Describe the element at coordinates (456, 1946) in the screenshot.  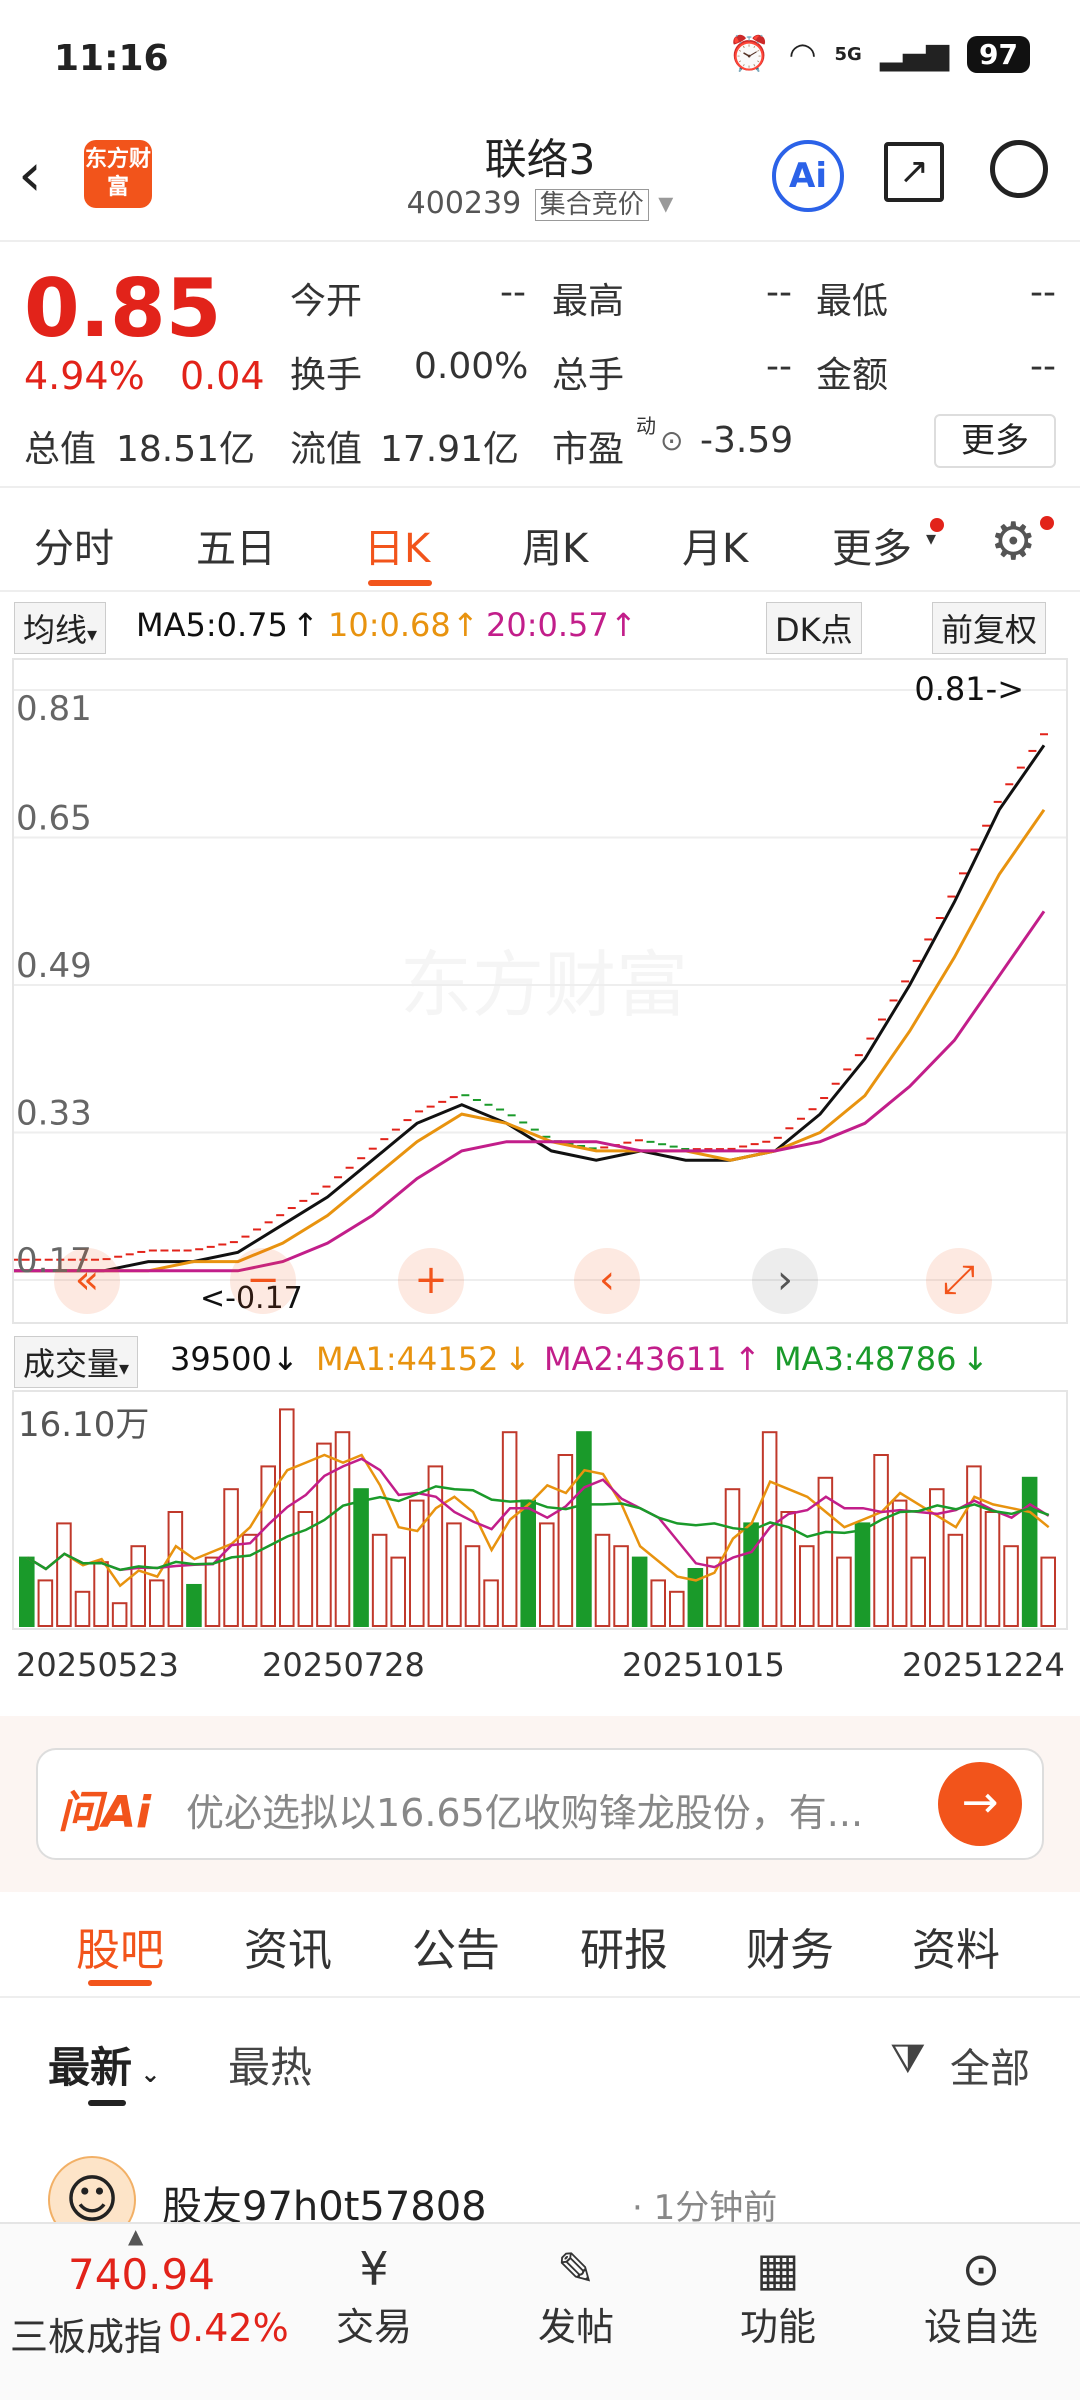
I see `tab-announcements: 公告` at that location.